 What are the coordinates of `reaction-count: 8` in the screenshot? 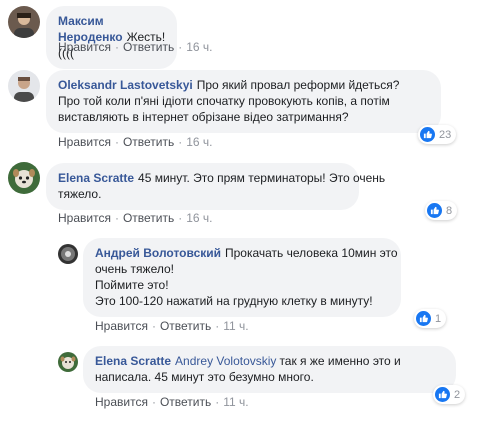 It's located at (441, 210).